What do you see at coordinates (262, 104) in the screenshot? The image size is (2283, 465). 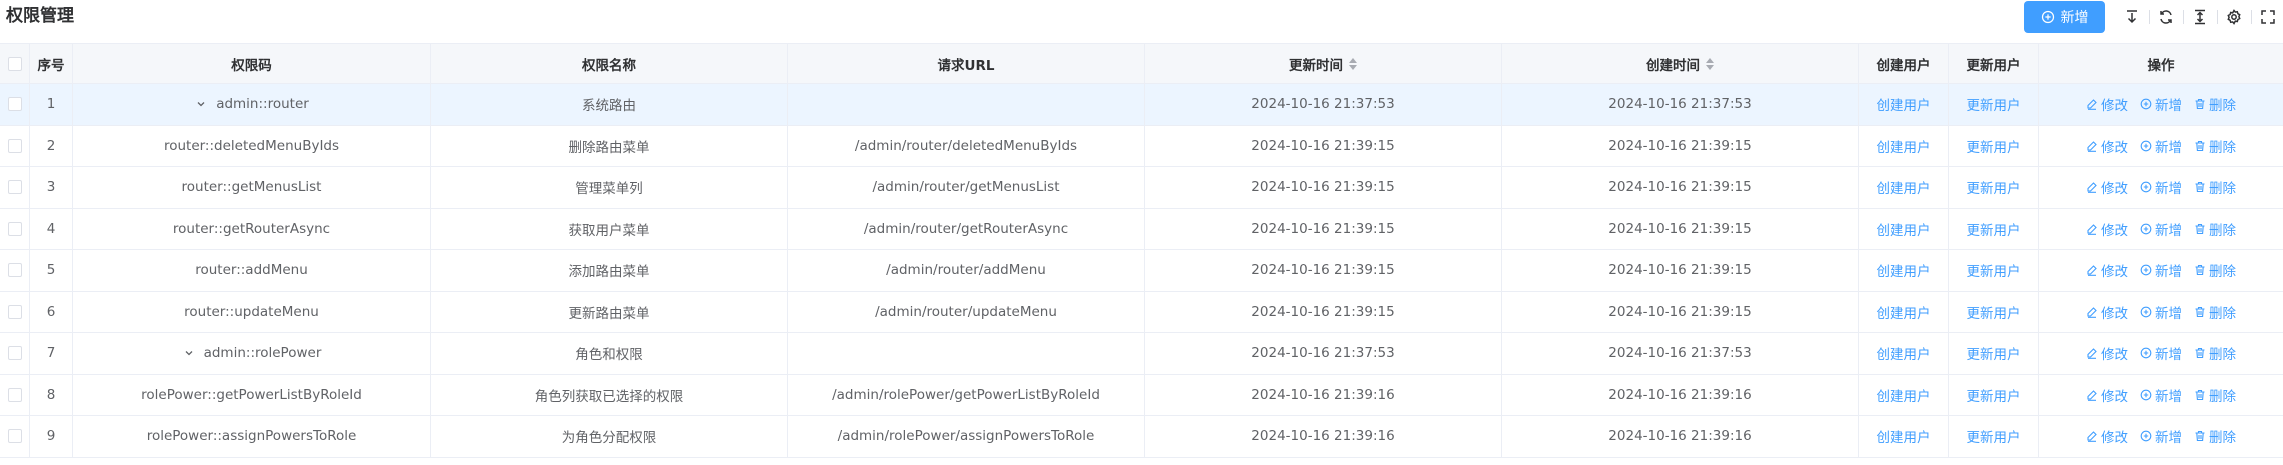 I see `row-code: admin::router` at bounding box center [262, 104].